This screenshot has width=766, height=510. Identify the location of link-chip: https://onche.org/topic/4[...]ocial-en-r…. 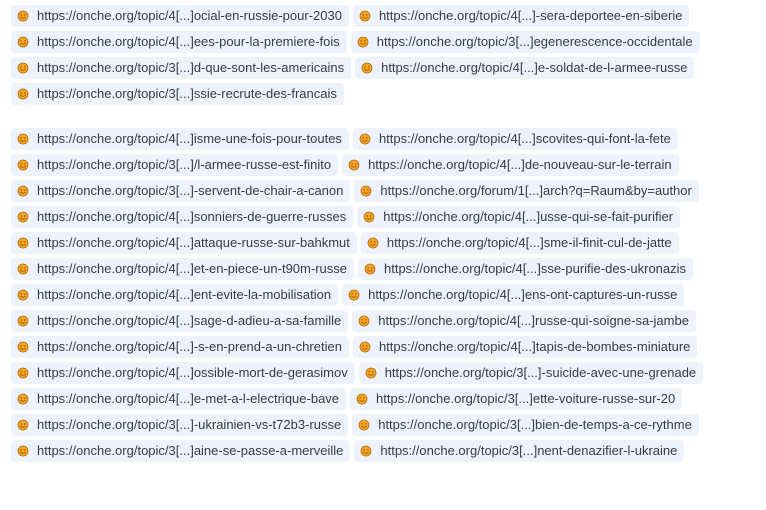
(180, 16).